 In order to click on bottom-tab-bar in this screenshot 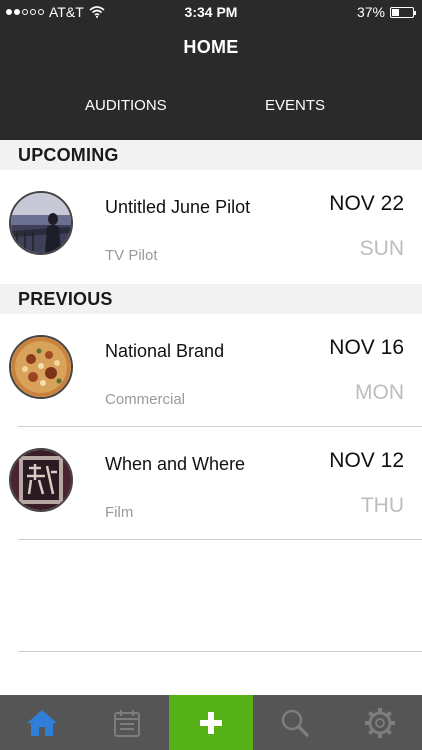, I will do `click(211, 722)`.